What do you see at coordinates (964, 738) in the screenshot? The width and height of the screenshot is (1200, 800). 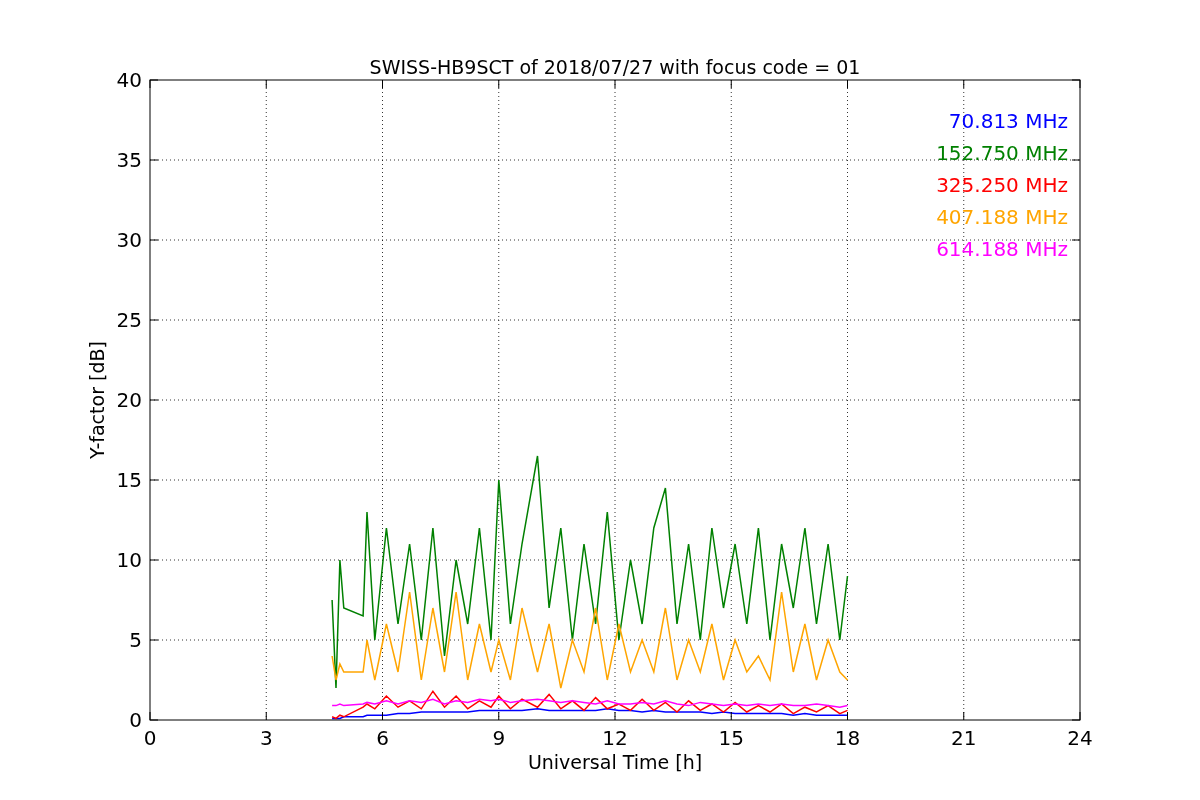 I see `x-tick-label: 21` at bounding box center [964, 738].